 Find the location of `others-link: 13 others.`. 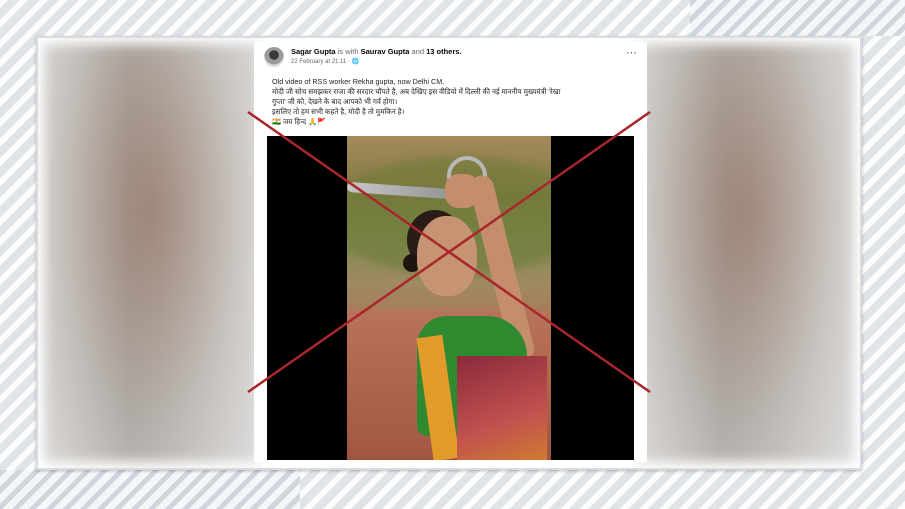

others-link: 13 others. is located at coordinates (443, 51).